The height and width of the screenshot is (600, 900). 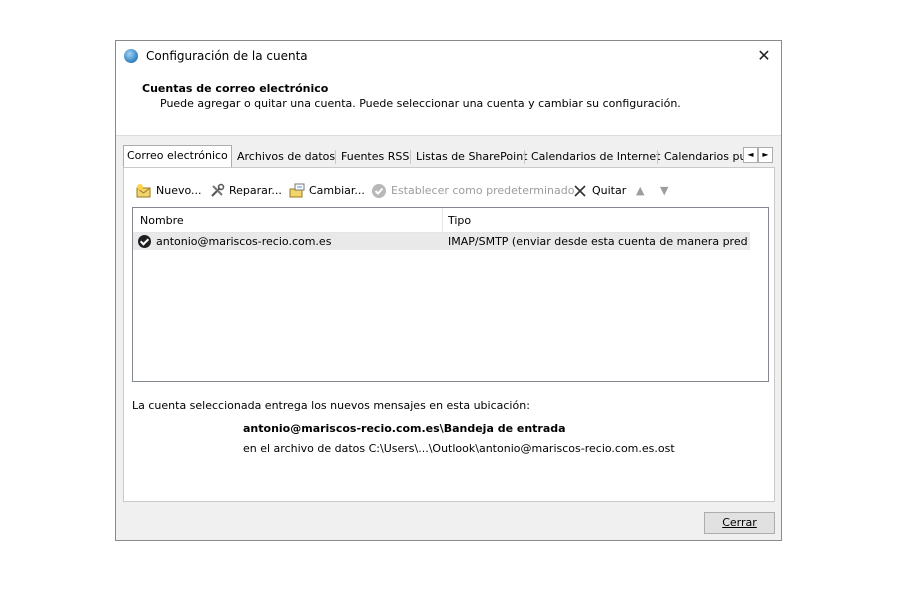 I want to click on tools-icon, so click(x=217, y=191).